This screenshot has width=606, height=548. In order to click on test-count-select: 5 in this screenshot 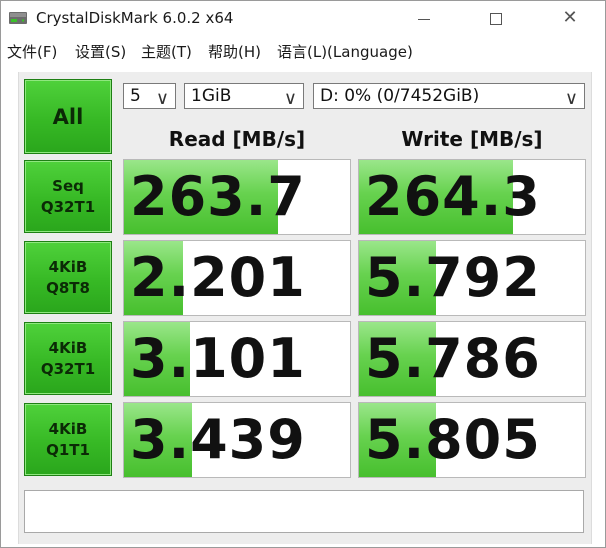, I will do `click(149, 96)`.